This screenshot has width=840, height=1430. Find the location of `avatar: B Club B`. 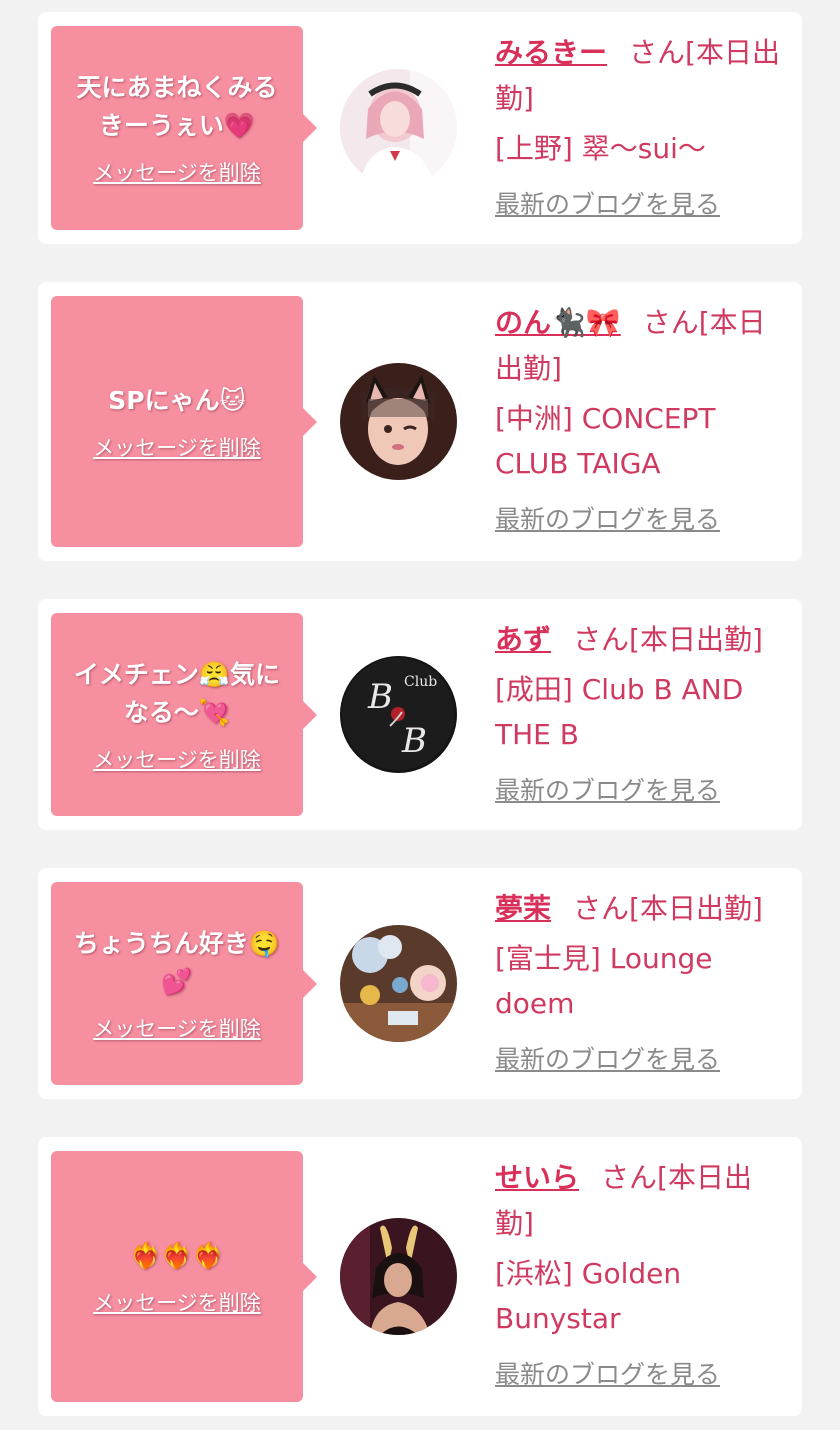

avatar: B Club B is located at coordinates (398, 714).